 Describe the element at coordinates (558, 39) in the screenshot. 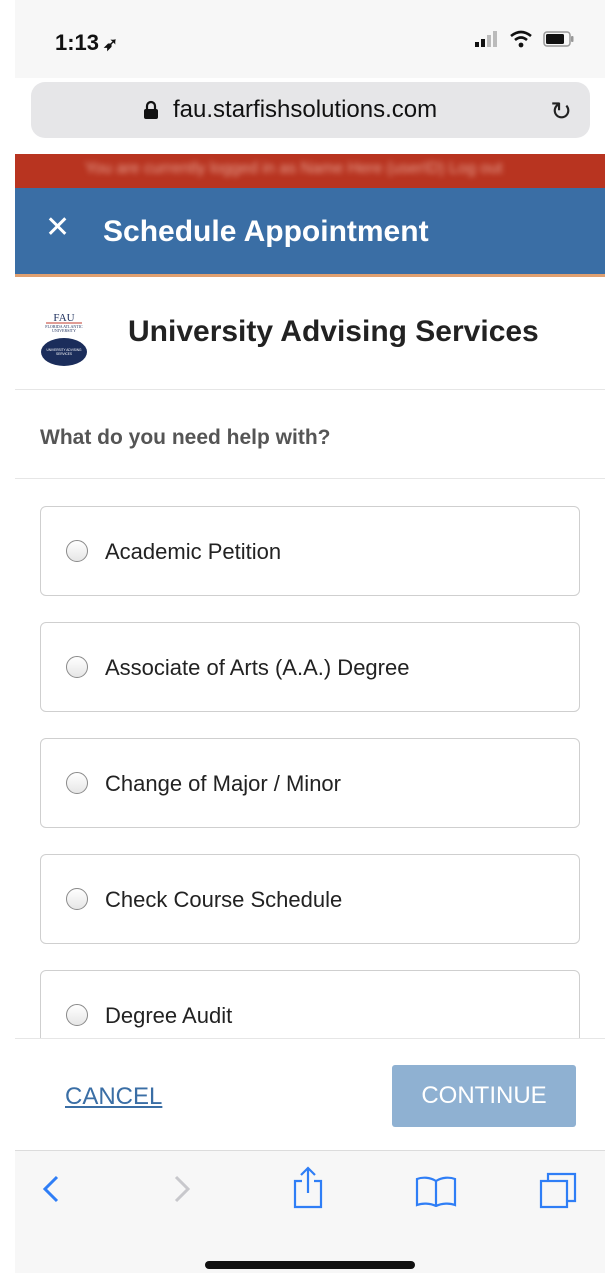

I see `battery-icon` at that location.